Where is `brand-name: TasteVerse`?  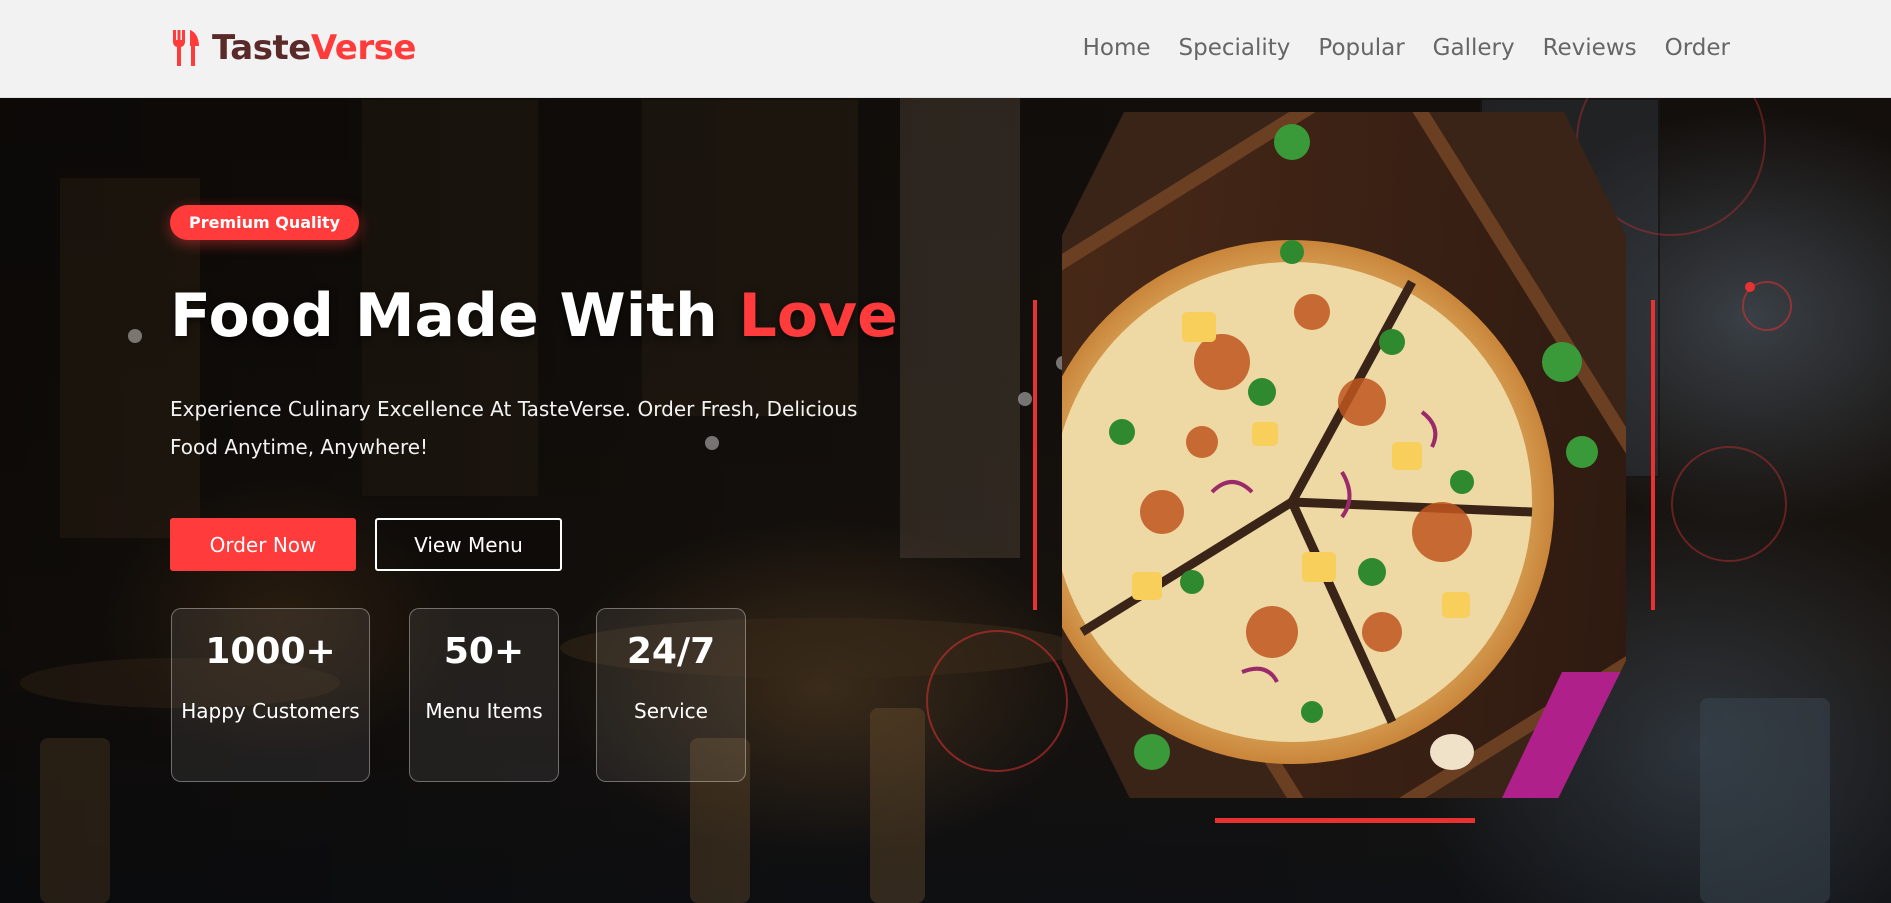
brand-name: TasteVerse is located at coordinates (314, 48).